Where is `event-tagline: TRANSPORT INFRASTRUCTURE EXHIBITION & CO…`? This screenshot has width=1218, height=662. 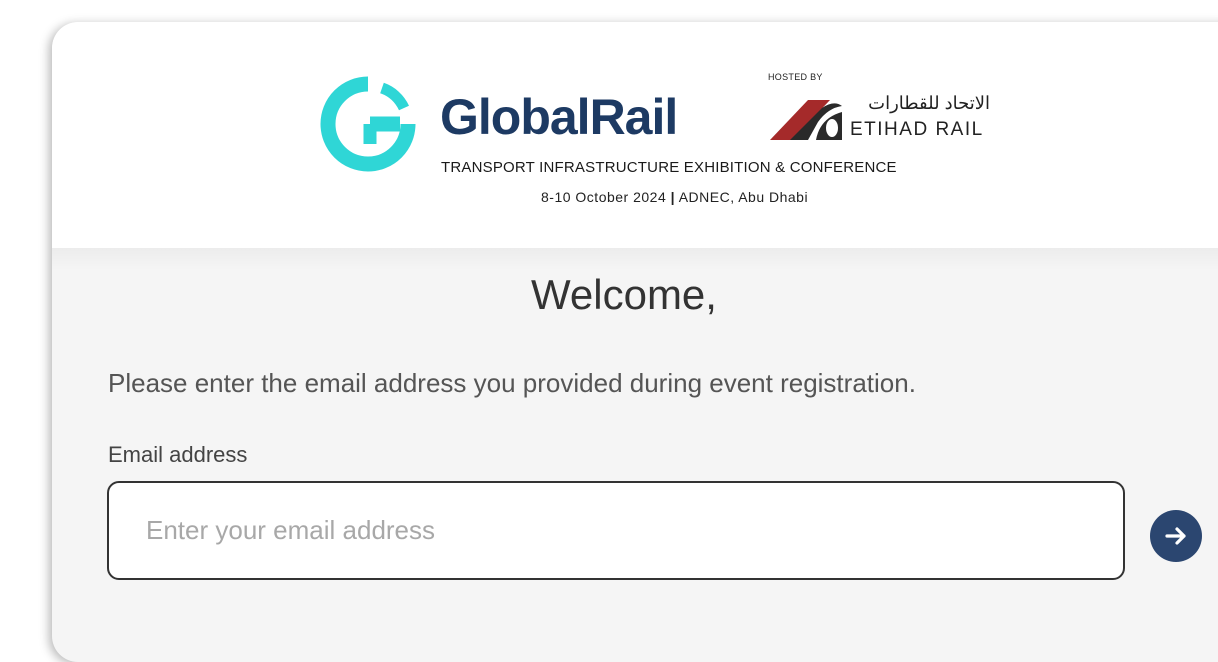
event-tagline: TRANSPORT INFRASTRUCTURE EXHIBITION & CO… is located at coordinates (669, 167).